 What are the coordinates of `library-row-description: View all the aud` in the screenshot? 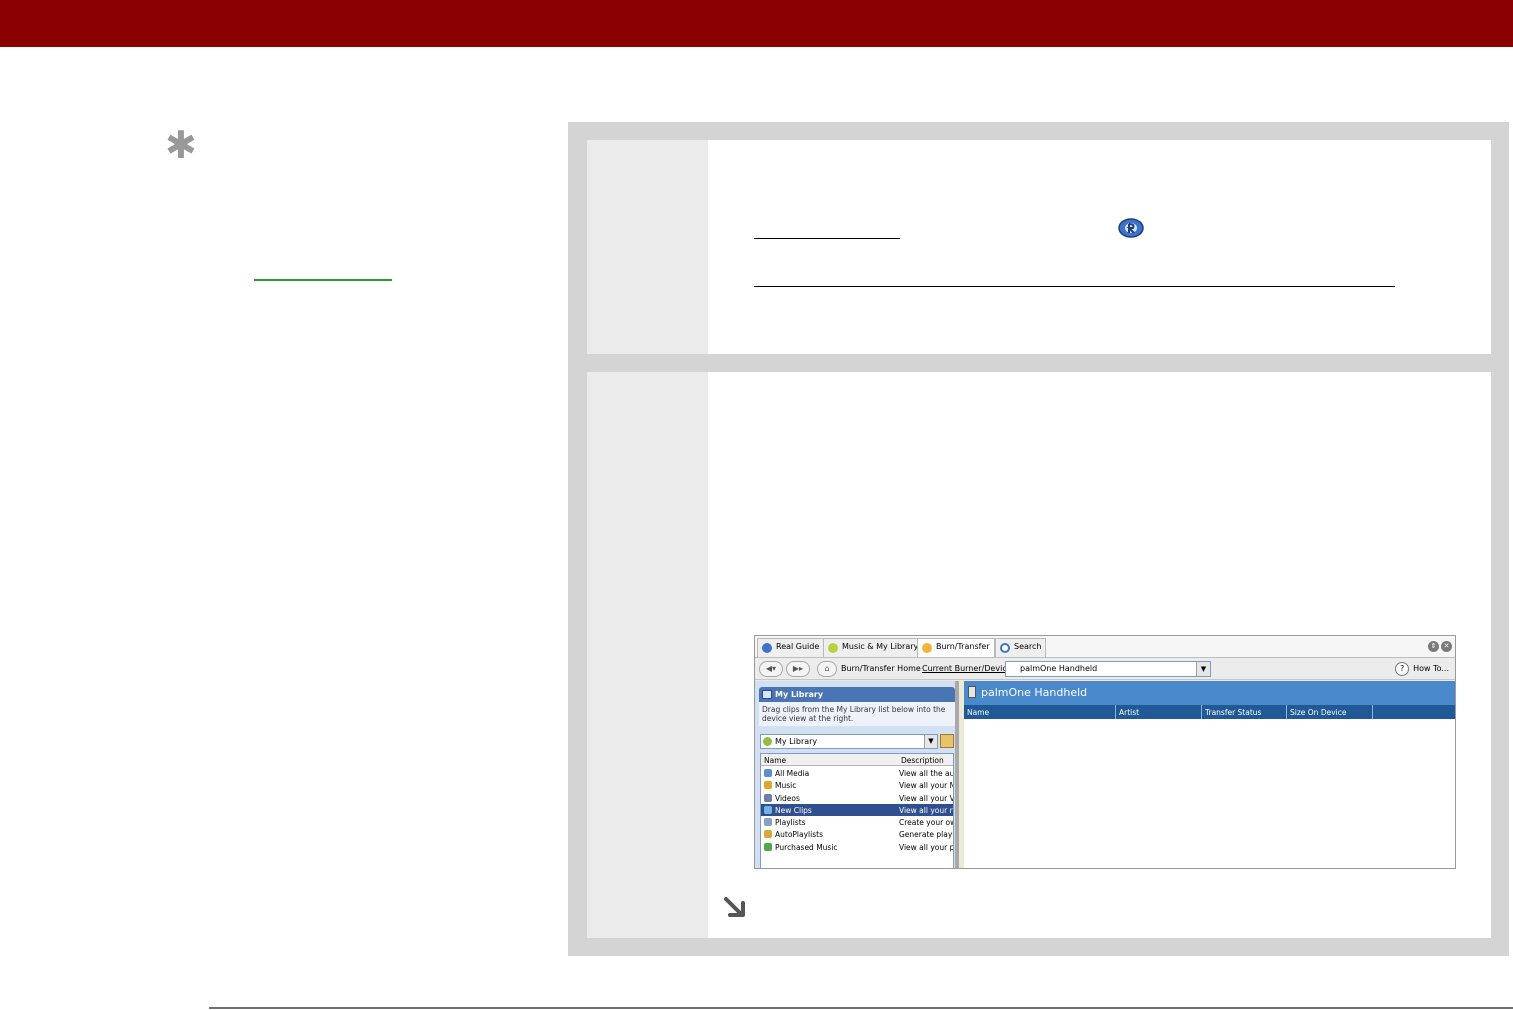 It's located at (926, 773).